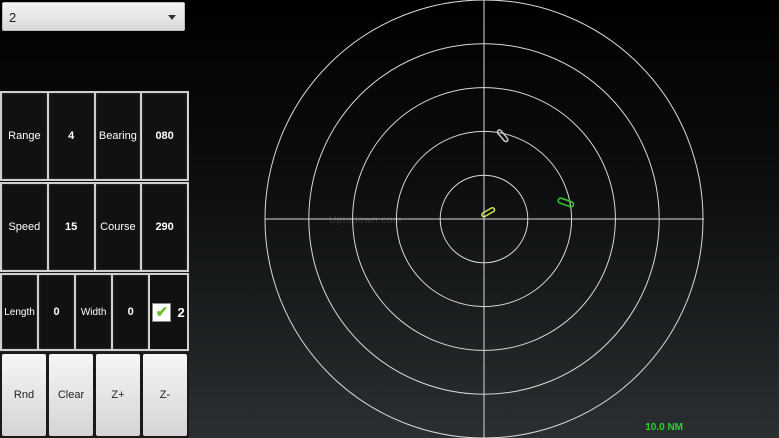 Image resolution: width=779 pixels, height=438 pixels. What do you see at coordinates (566, 202) in the screenshot?
I see `target-green-icon` at bounding box center [566, 202].